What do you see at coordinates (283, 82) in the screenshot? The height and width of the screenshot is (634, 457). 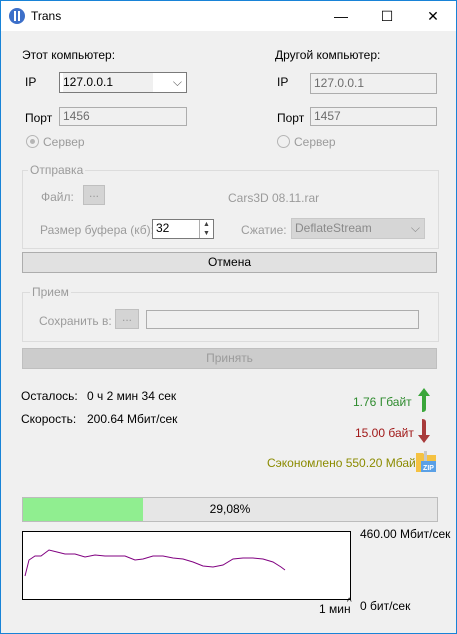 I see `remote-ip-label: IP` at bounding box center [283, 82].